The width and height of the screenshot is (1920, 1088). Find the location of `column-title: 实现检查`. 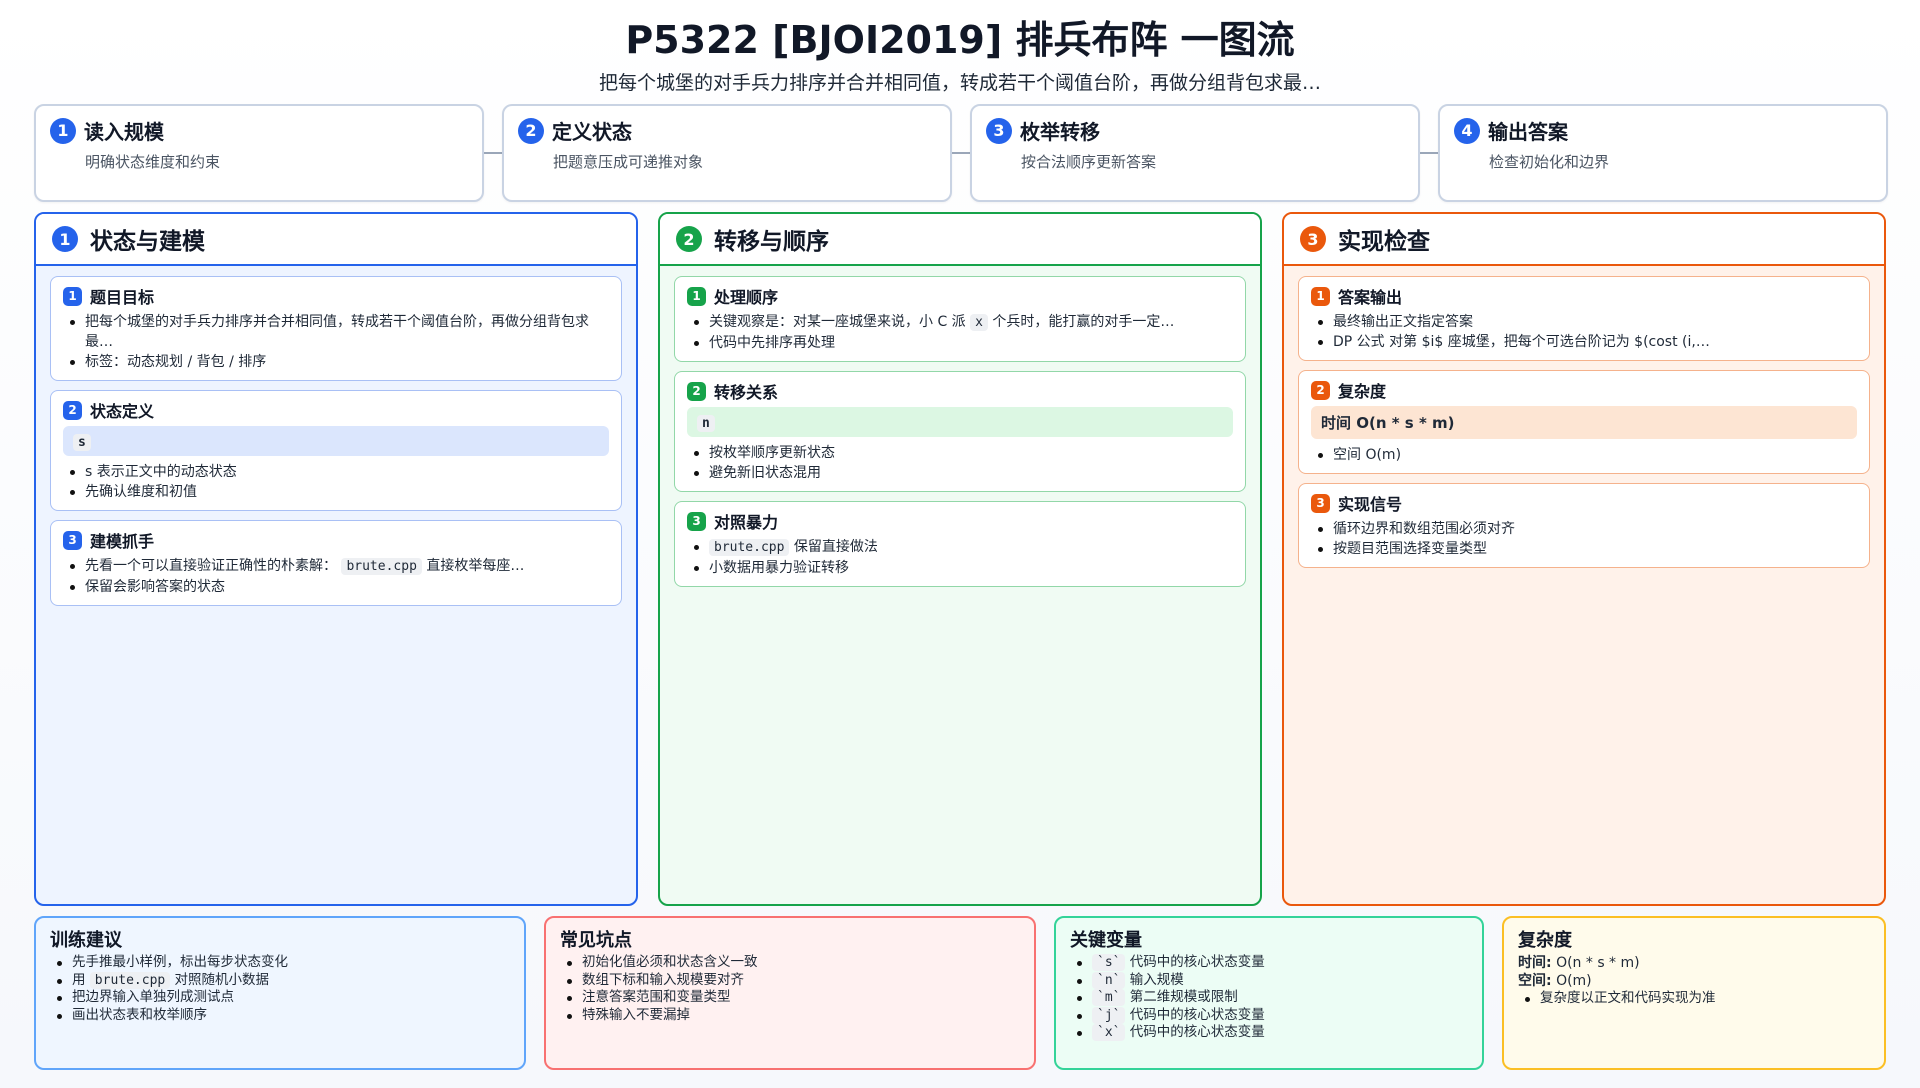

column-title: 实现检查 is located at coordinates (1384, 242).